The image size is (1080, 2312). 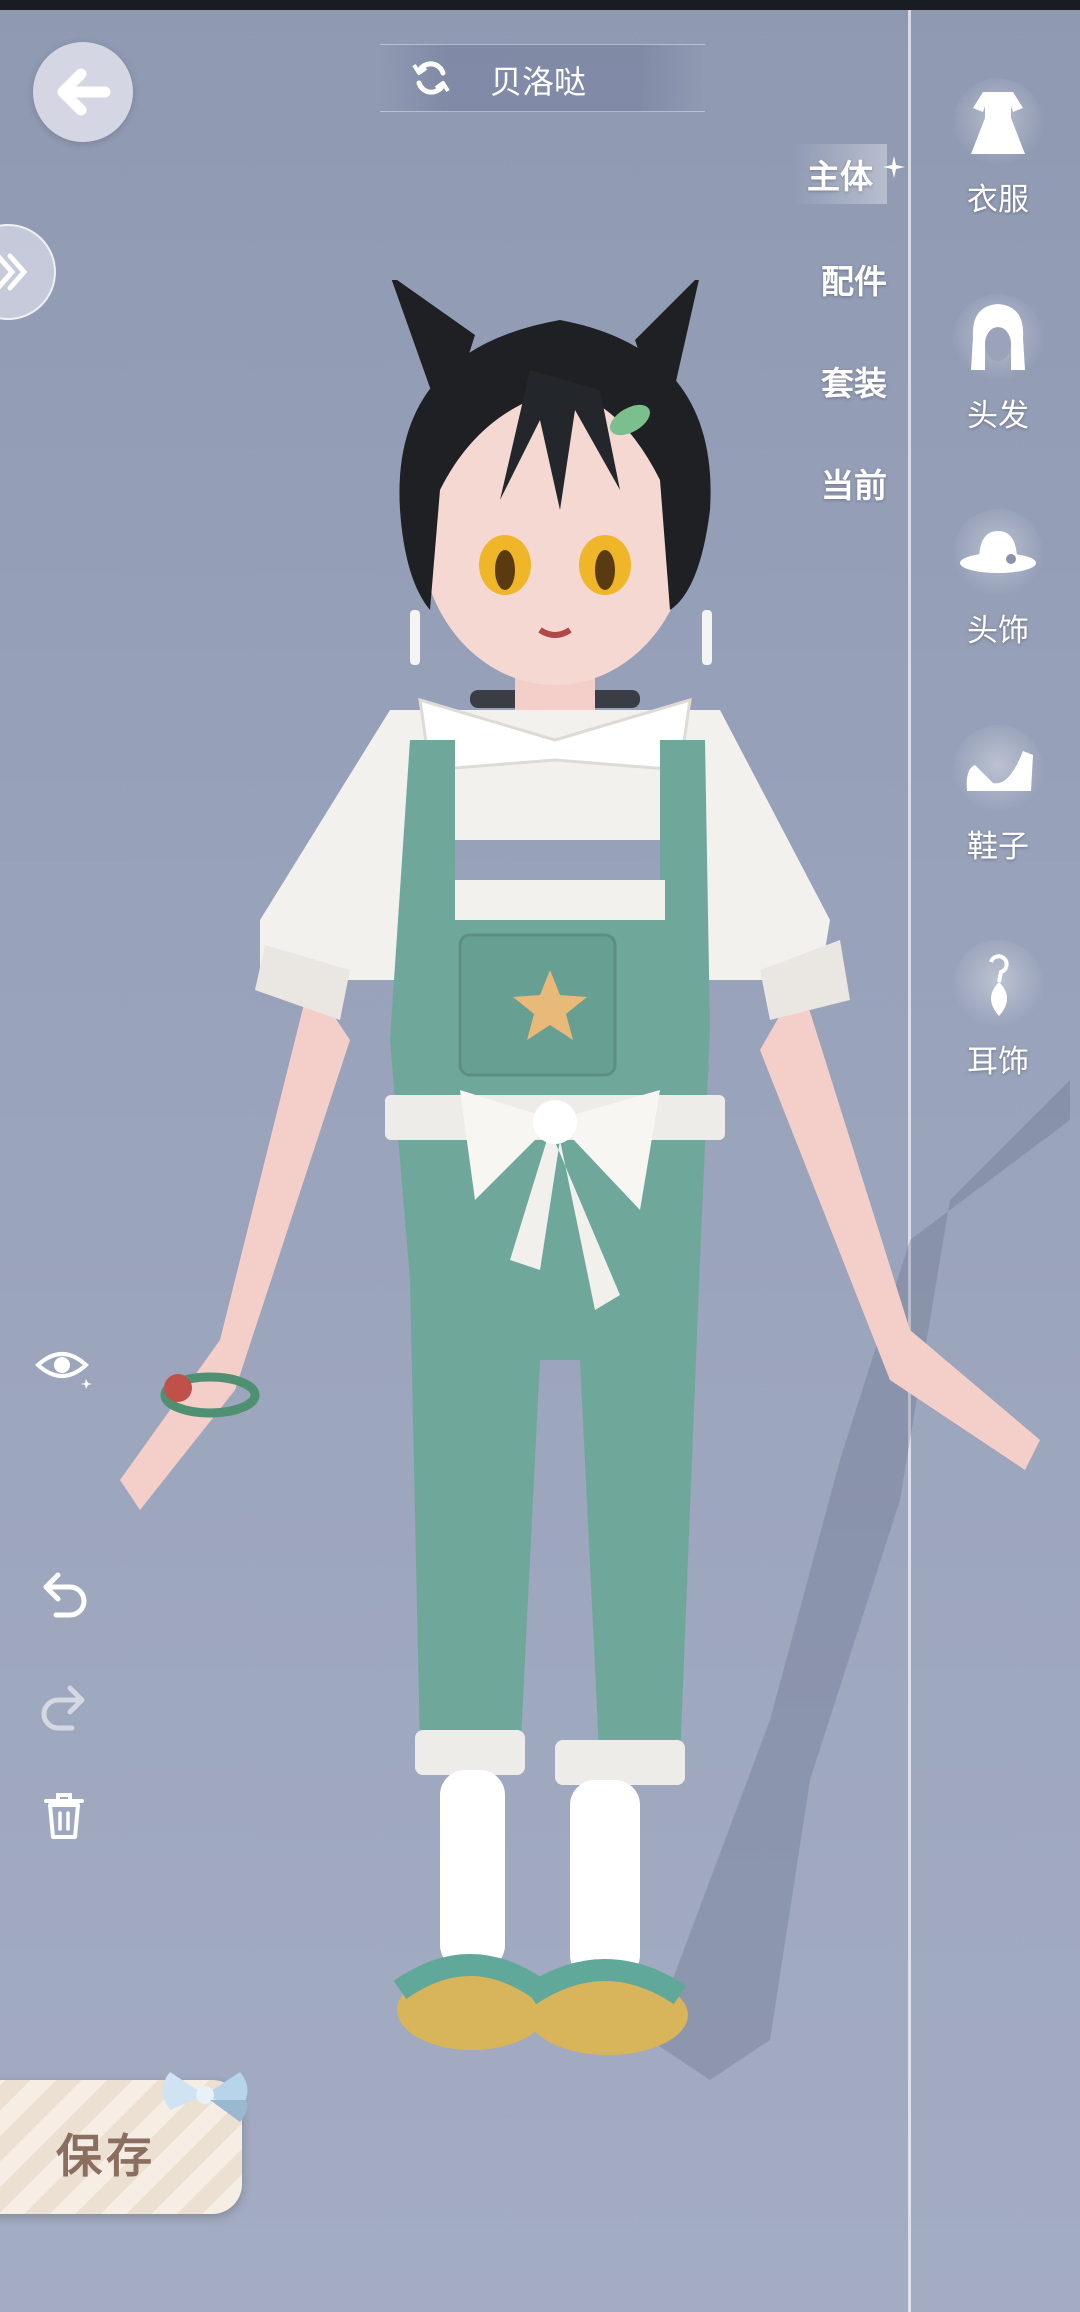 I want to click on category-hair: 头发, so click(x=998, y=364).